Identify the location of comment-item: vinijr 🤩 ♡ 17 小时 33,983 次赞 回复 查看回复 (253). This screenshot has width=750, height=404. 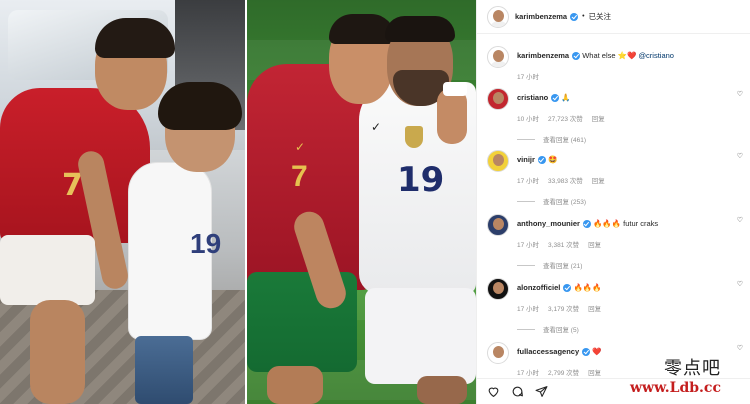
(615, 178).